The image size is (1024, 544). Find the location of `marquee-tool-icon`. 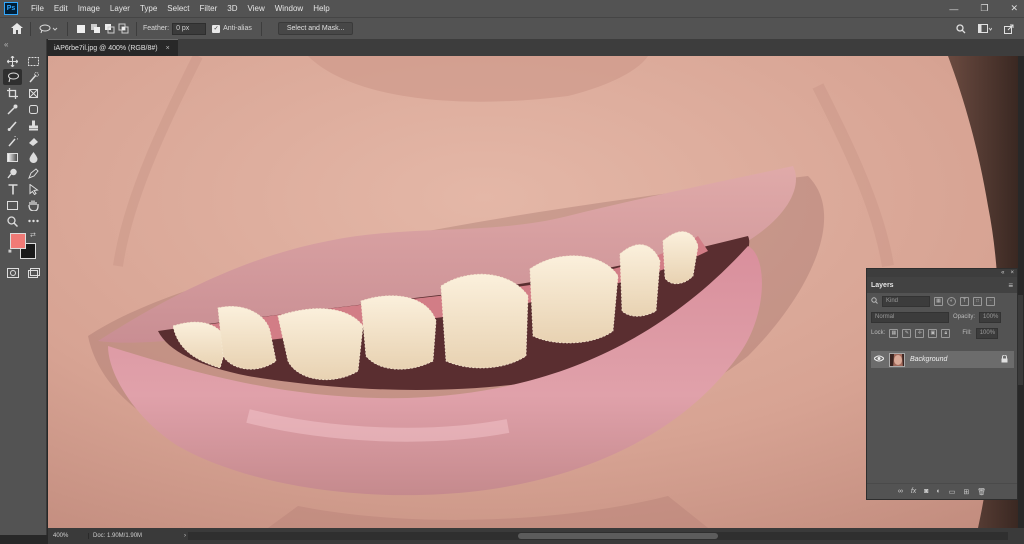

marquee-tool-icon is located at coordinates (33, 61).